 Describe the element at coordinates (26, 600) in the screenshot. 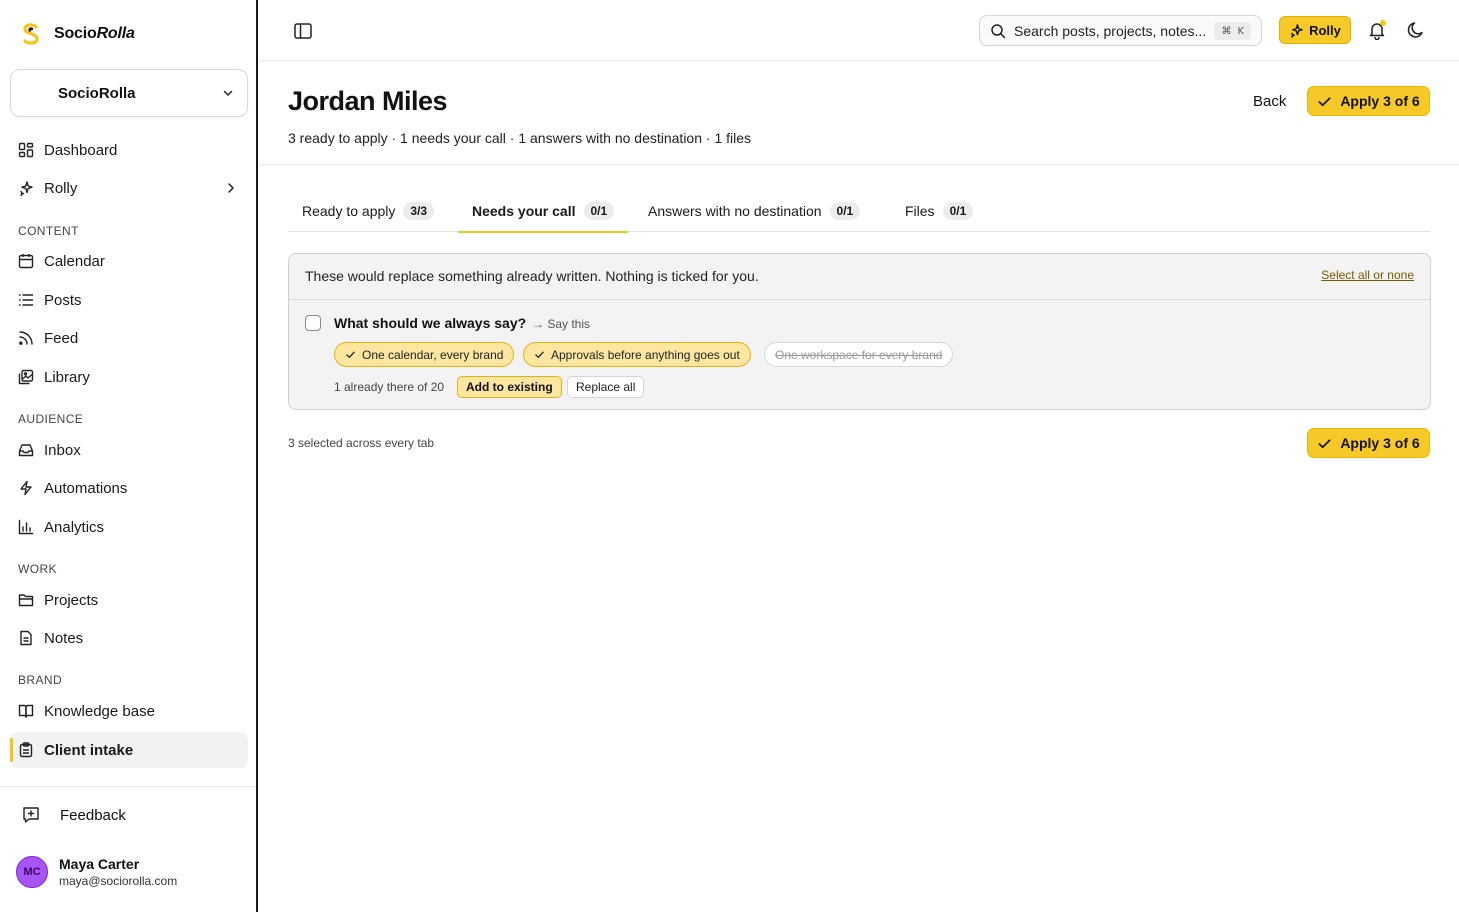

I see `folder-icon` at that location.